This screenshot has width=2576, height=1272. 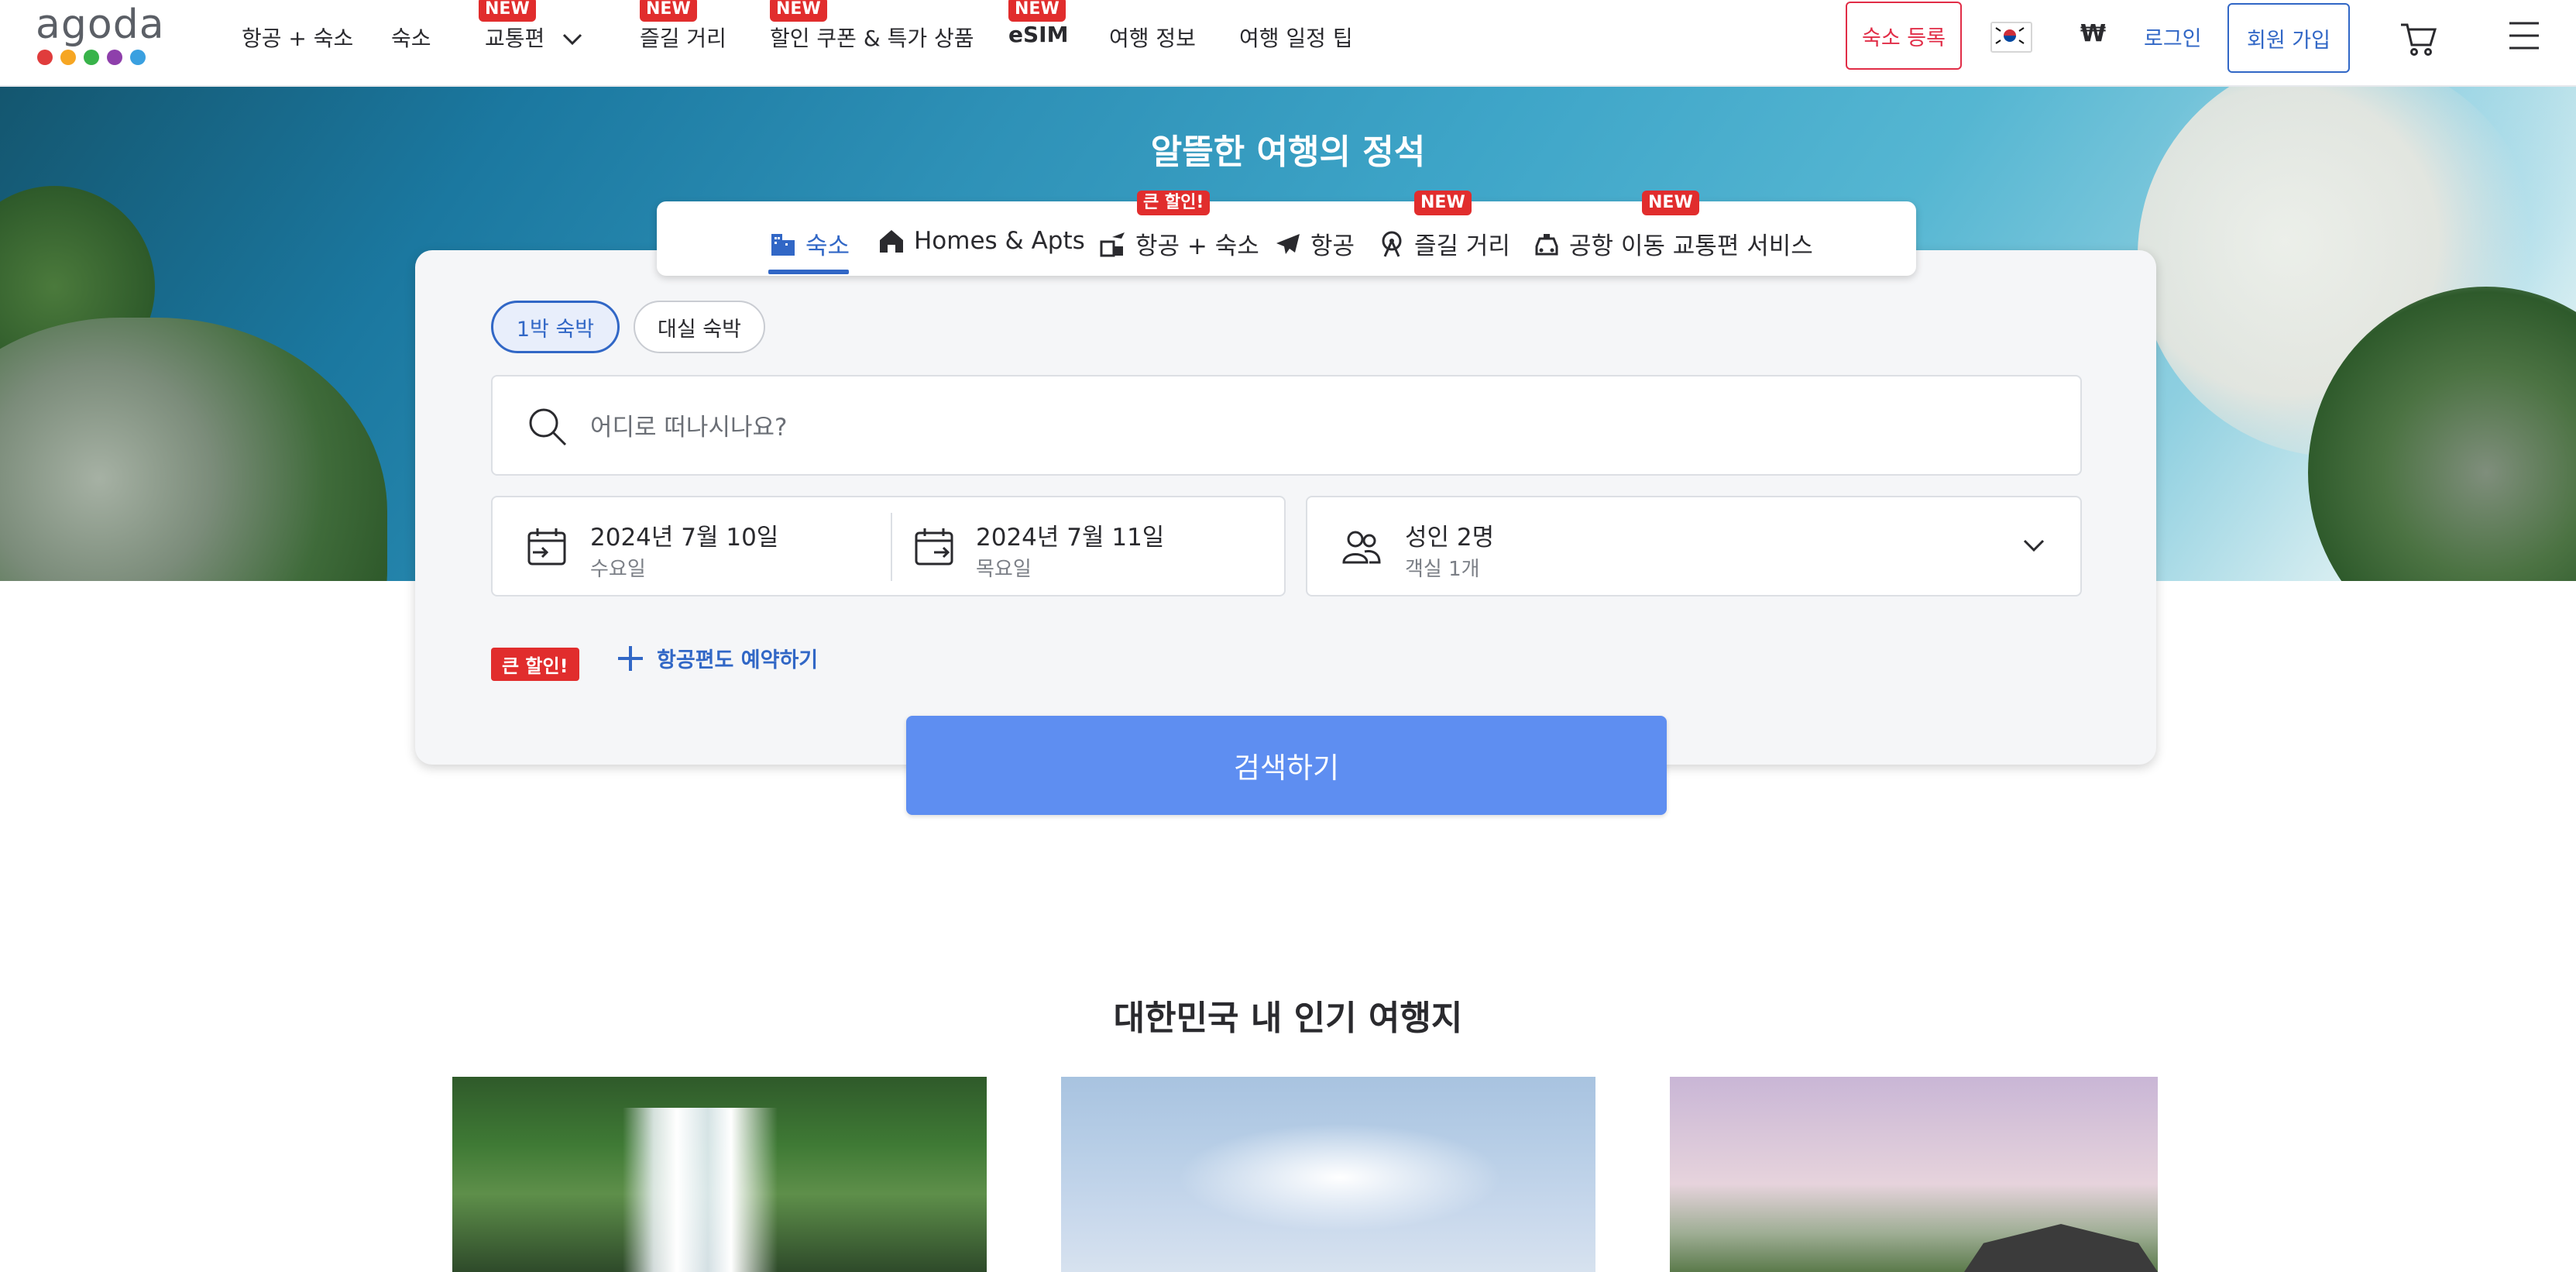 I want to click on logo-dot-red, so click(x=45, y=58).